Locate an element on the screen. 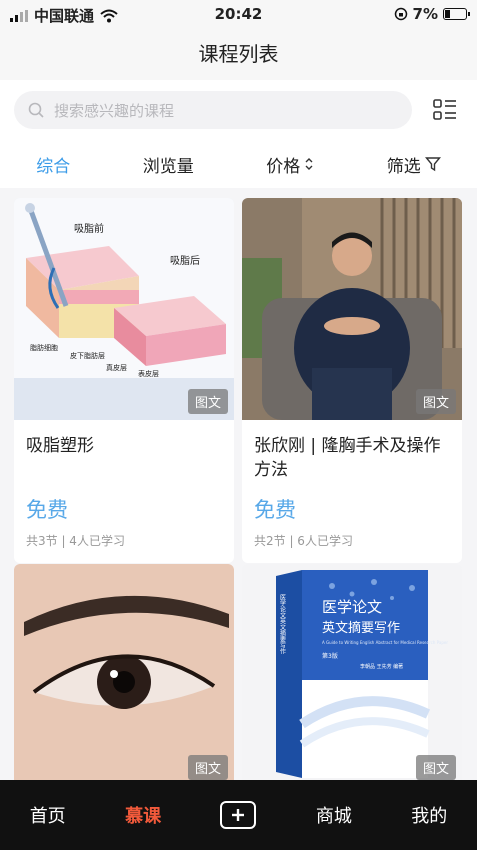 The image size is (477, 850). book-spine-text: 医学论文英文摘要写作 is located at coordinates (282, 624).